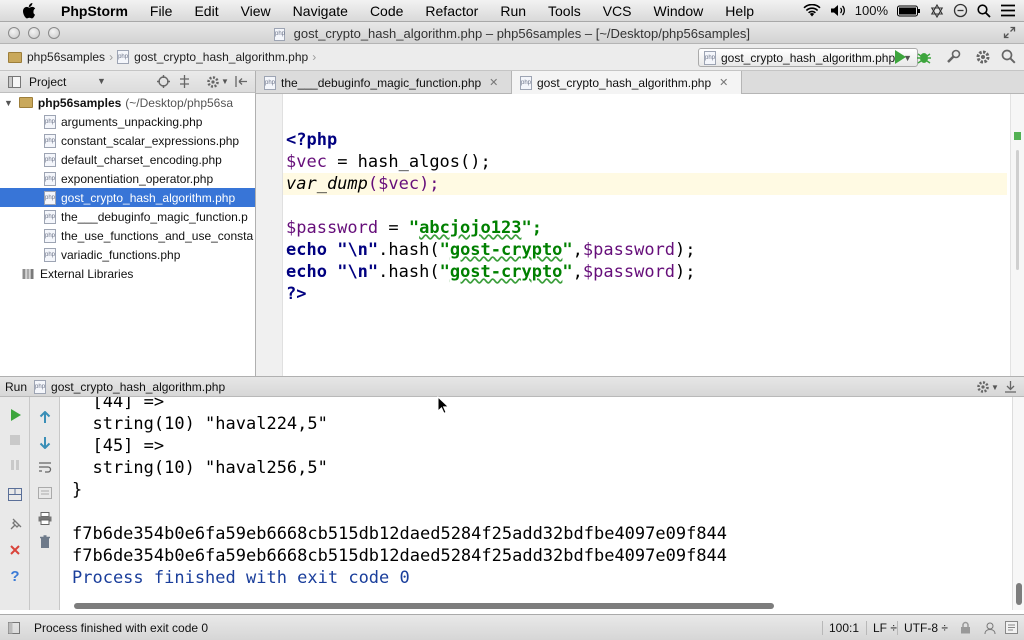 This screenshot has width=1024, height=640. I want to click on star-of-david-icon, so click(937, 10).